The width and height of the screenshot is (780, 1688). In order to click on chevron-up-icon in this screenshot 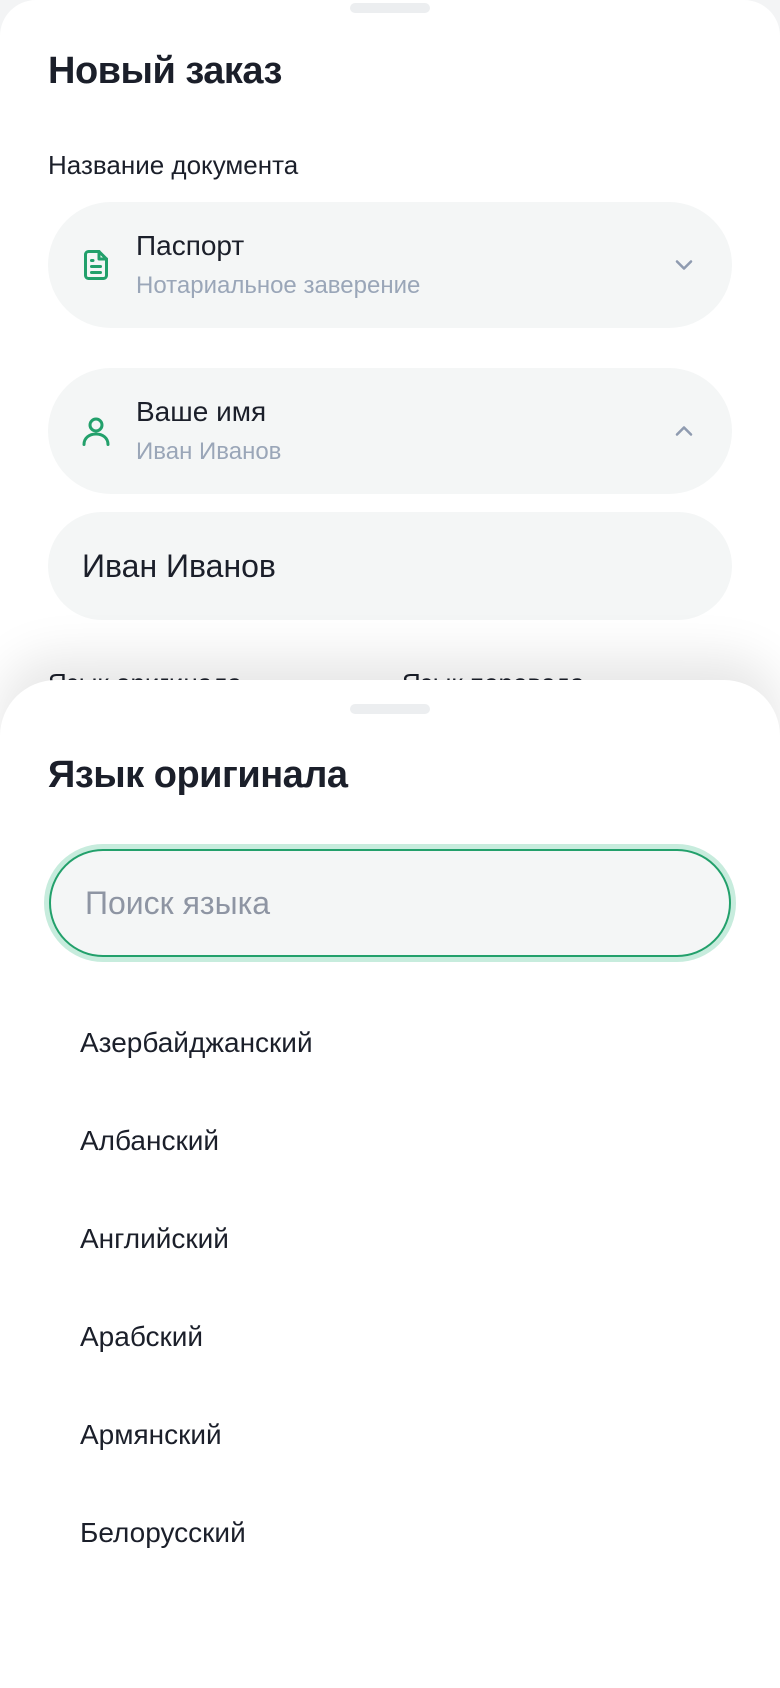, I will do `click(684, 431)`.